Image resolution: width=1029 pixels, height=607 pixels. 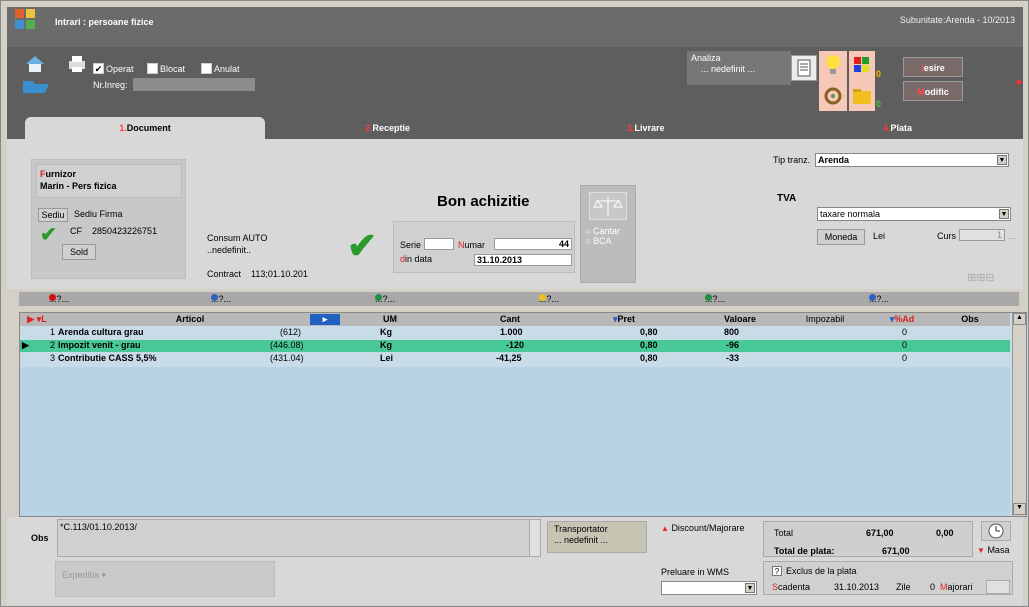 I want to click on row-pointer-icon: ▶, so click(x=25, y=345).